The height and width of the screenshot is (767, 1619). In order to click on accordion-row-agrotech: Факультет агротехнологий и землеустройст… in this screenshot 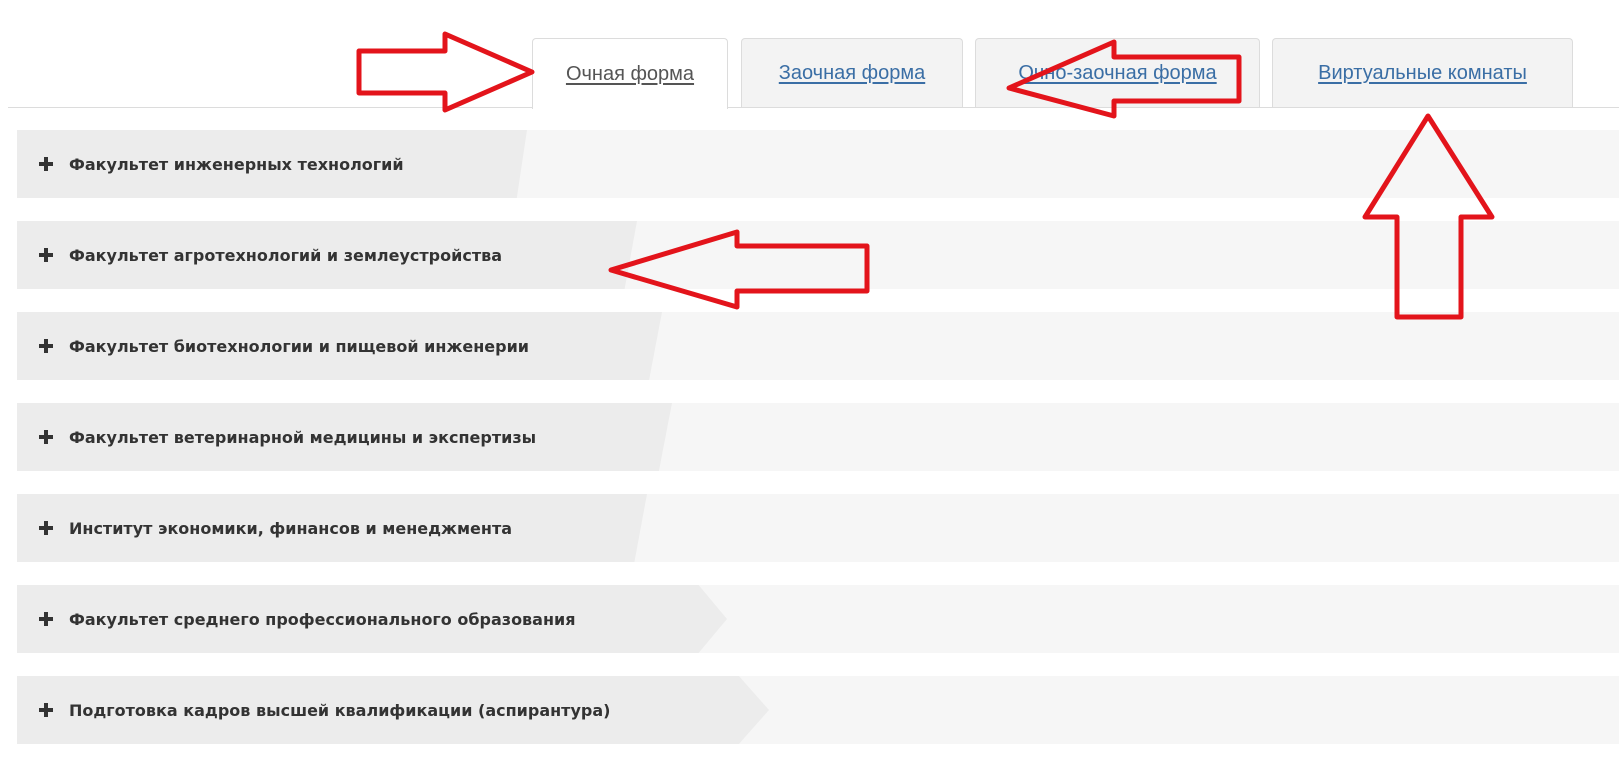, I will do `click(818, 255)`.